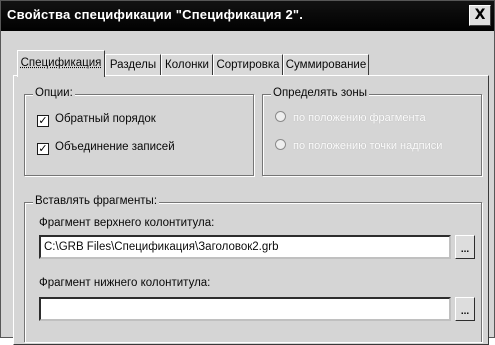 Image resolution: width=495 pixels, height=345 pixels. What do you see at coordinates (248, 65) in the screenshot?
I see `tab-sorting: Сортировка` at bounding box center [248, 65].